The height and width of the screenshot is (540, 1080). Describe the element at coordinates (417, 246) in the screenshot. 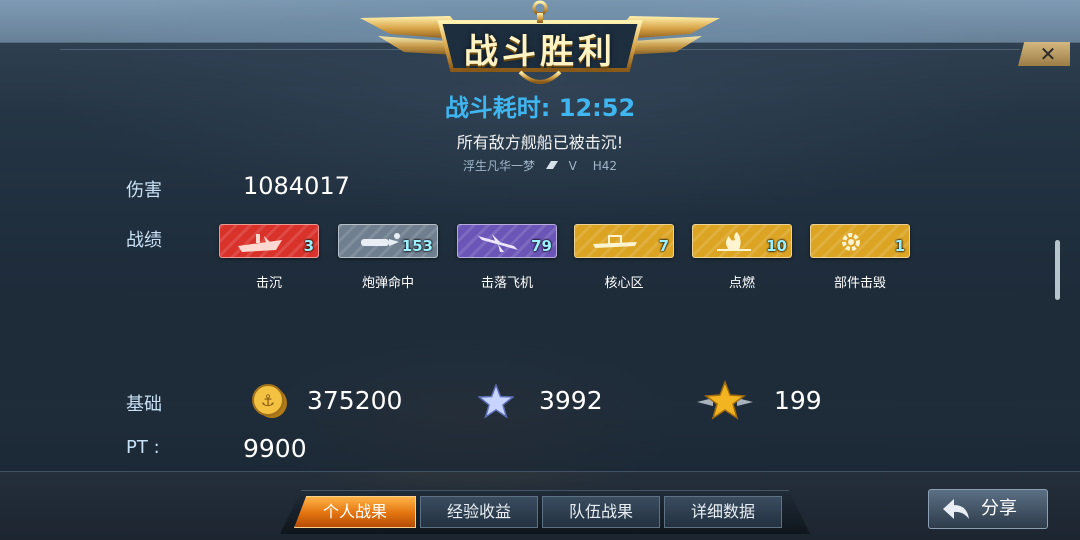

I see `medal-count: 153` at that location.